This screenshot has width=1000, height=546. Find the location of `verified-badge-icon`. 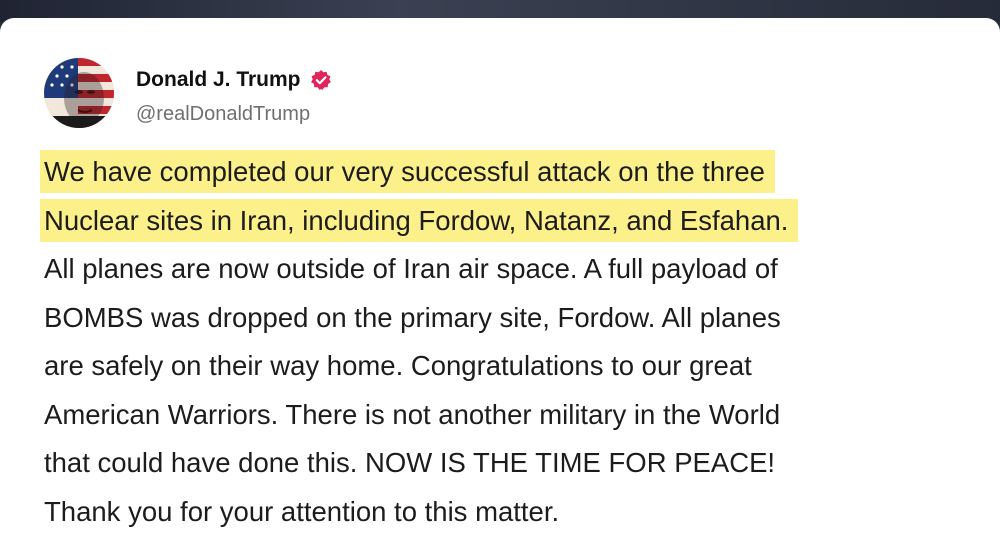

verified-badge-icon is located at coordinates (321, 80).